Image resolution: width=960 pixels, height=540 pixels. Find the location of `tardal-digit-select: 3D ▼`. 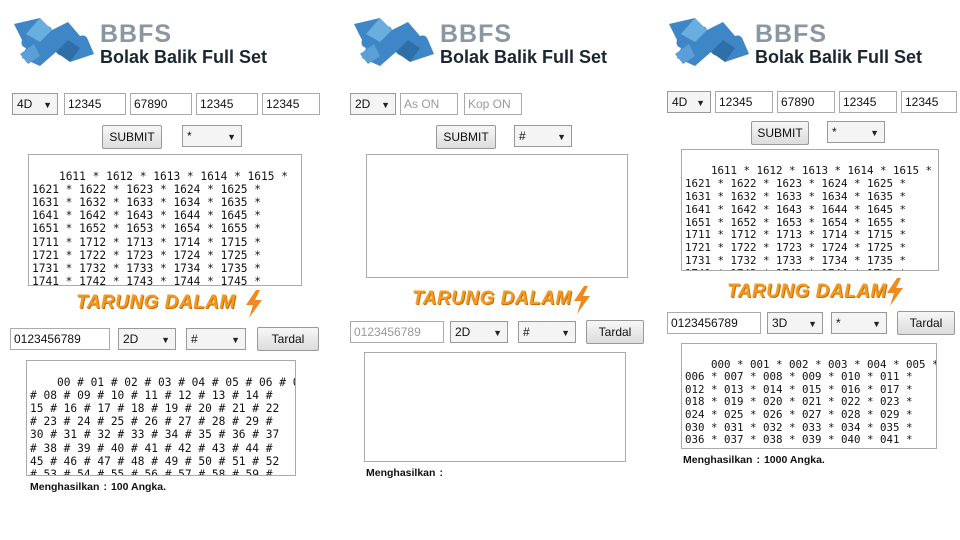

tardal-digit-select: 3D ▼ is located at coordinates (795, 323).